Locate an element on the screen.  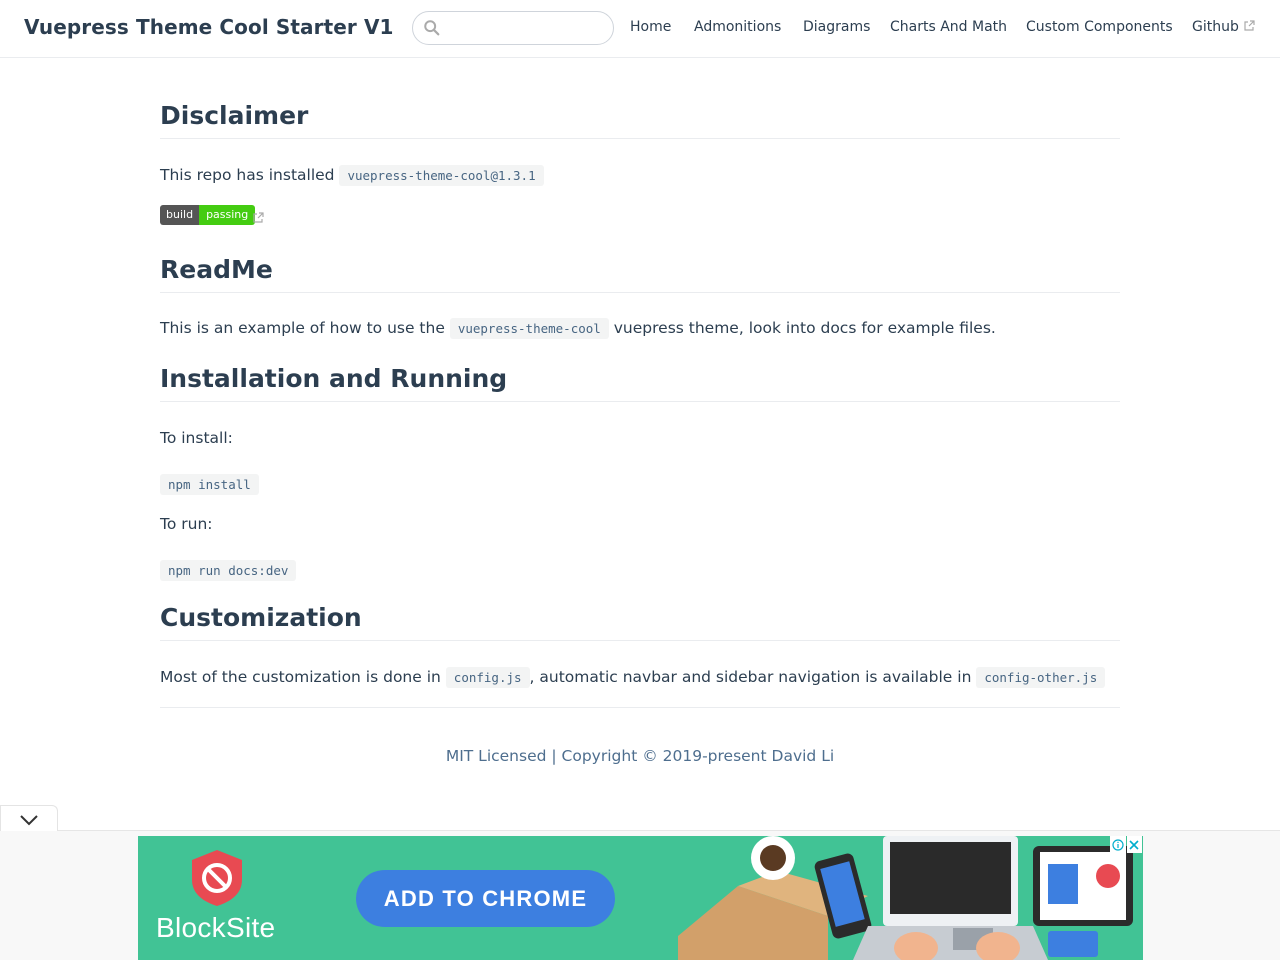
search-box is located at coordinates (513, 28).